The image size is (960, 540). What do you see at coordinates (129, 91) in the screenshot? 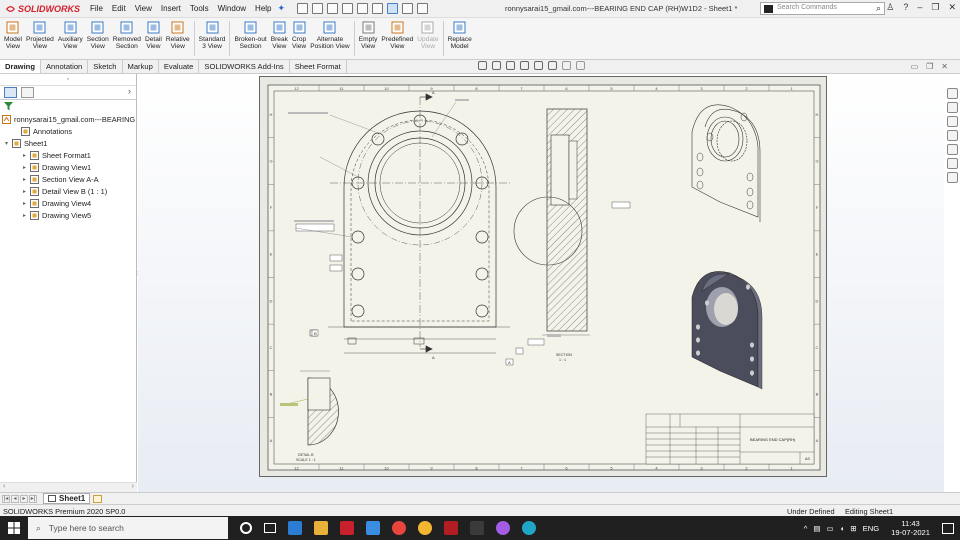
I see `chevron-right-icon: ›` at bounding box center [129, 91].